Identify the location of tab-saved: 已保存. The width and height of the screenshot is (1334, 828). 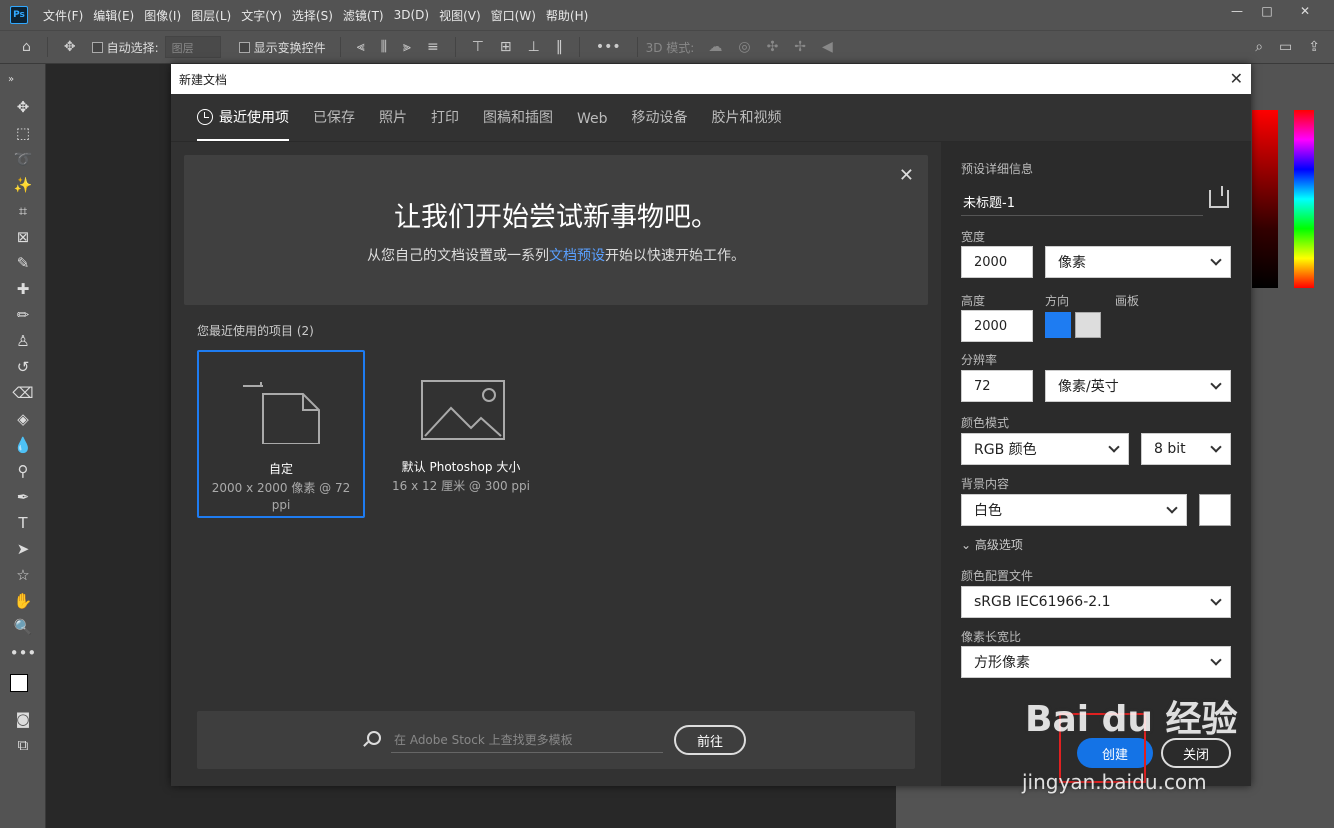
(334, 124).